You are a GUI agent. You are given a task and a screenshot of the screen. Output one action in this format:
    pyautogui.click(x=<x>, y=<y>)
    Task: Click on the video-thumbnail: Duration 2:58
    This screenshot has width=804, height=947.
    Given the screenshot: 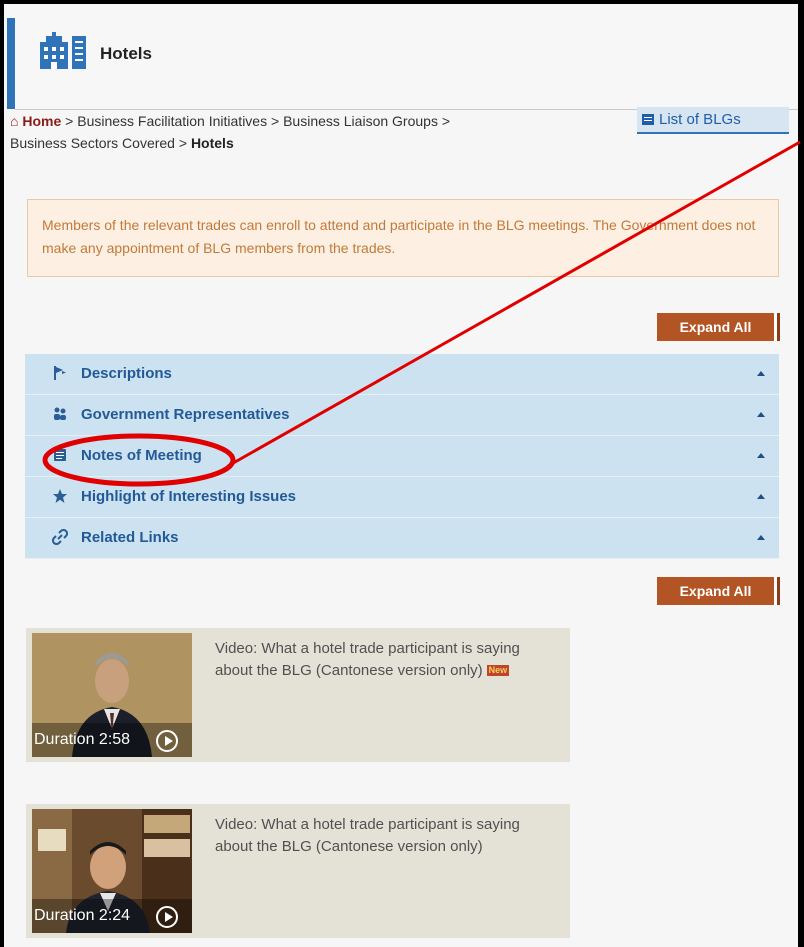 What is the action you would take?
    pyautogui.click(x=112, y=695)
    